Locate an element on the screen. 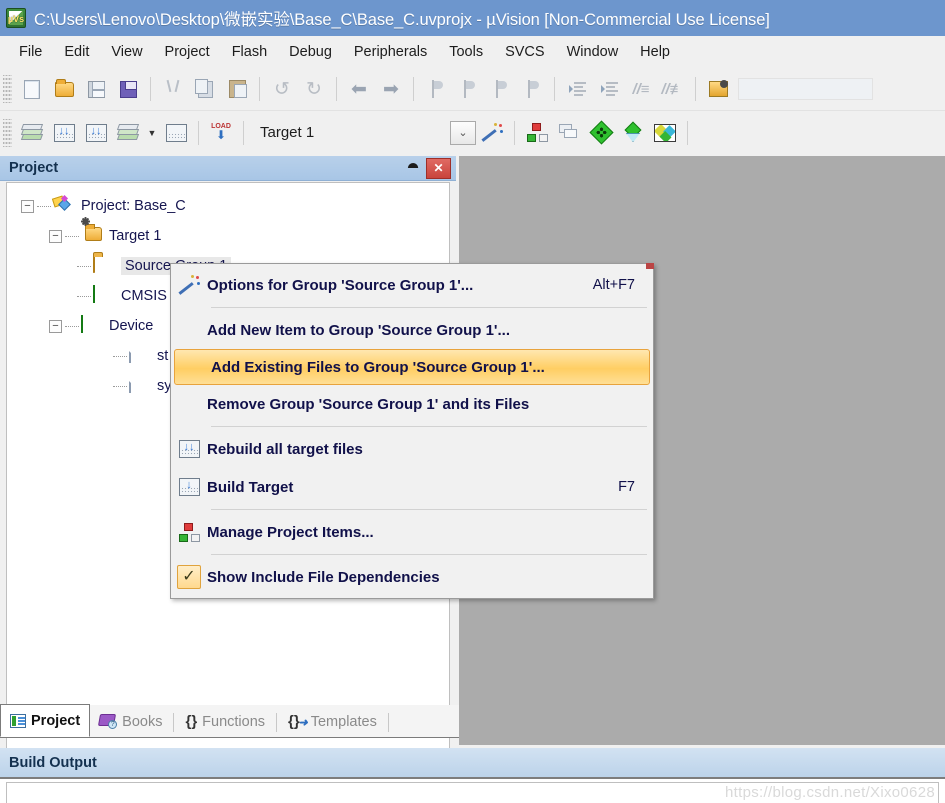  rebuild-icon: ↓↓ is located at coordinates (189, 449).